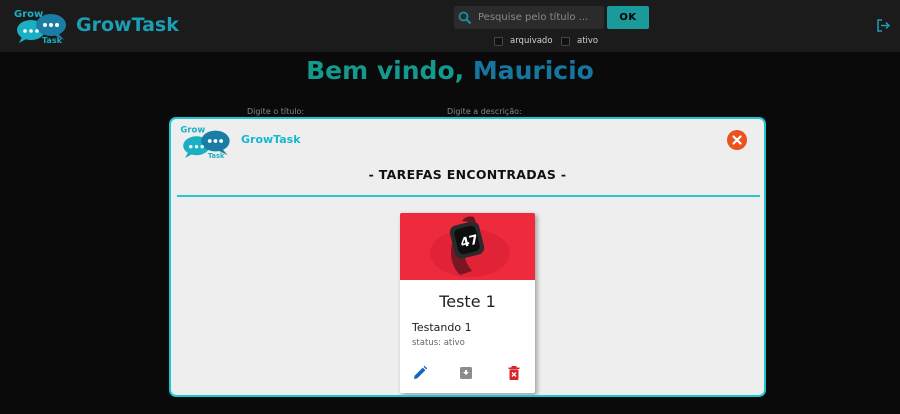 The image size is (900, 414). I want to click on welcome-heading: Bem vindo, Mauricio, so click(450, 70).